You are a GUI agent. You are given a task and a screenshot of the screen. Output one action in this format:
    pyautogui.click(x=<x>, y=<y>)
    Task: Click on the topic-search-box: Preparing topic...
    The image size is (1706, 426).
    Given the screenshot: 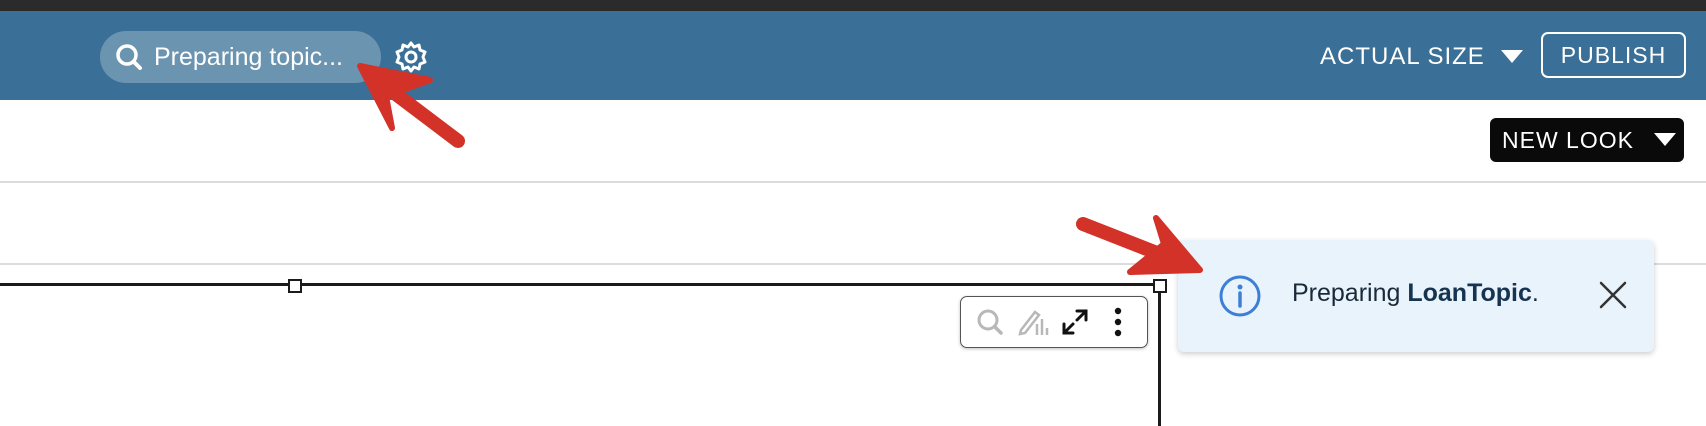 What is the action you would take?
    pyautogui.click(x=240, y=57)
    